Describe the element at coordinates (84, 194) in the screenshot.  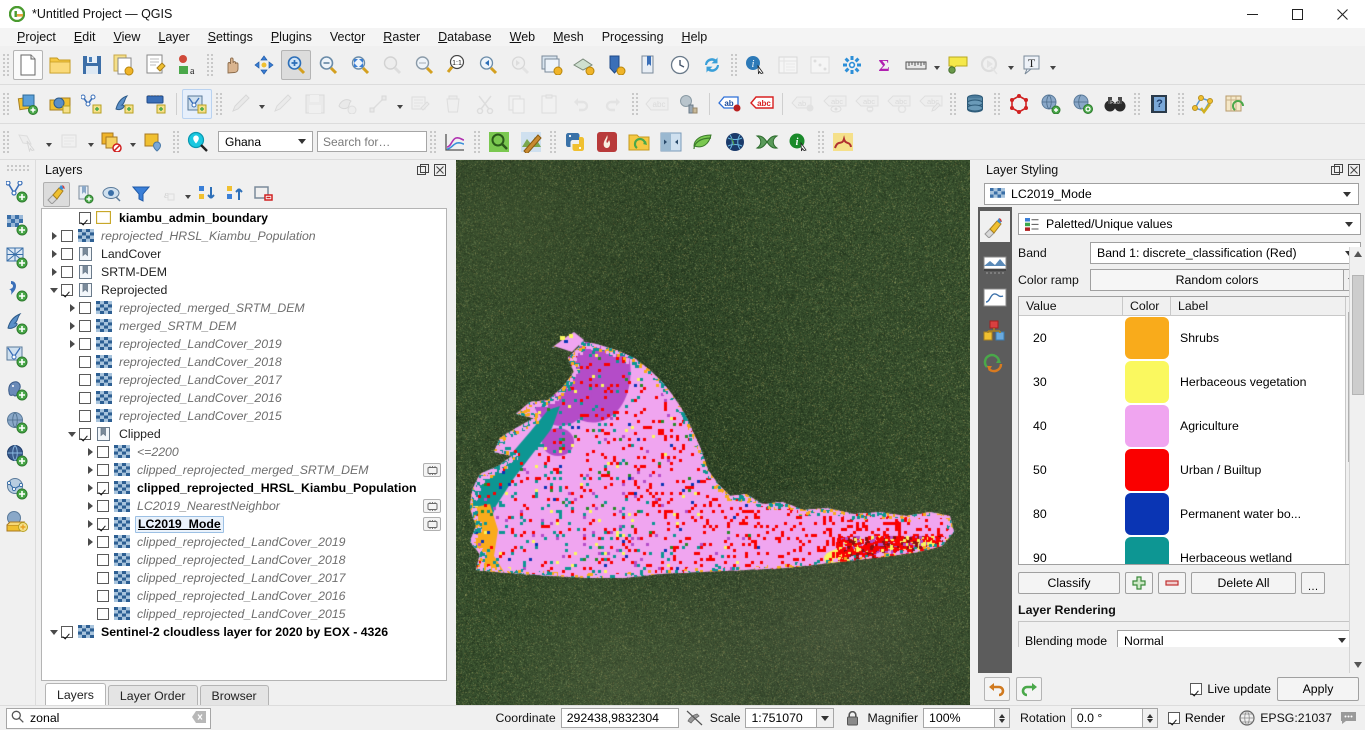
I see `add-group-icon` at that location.